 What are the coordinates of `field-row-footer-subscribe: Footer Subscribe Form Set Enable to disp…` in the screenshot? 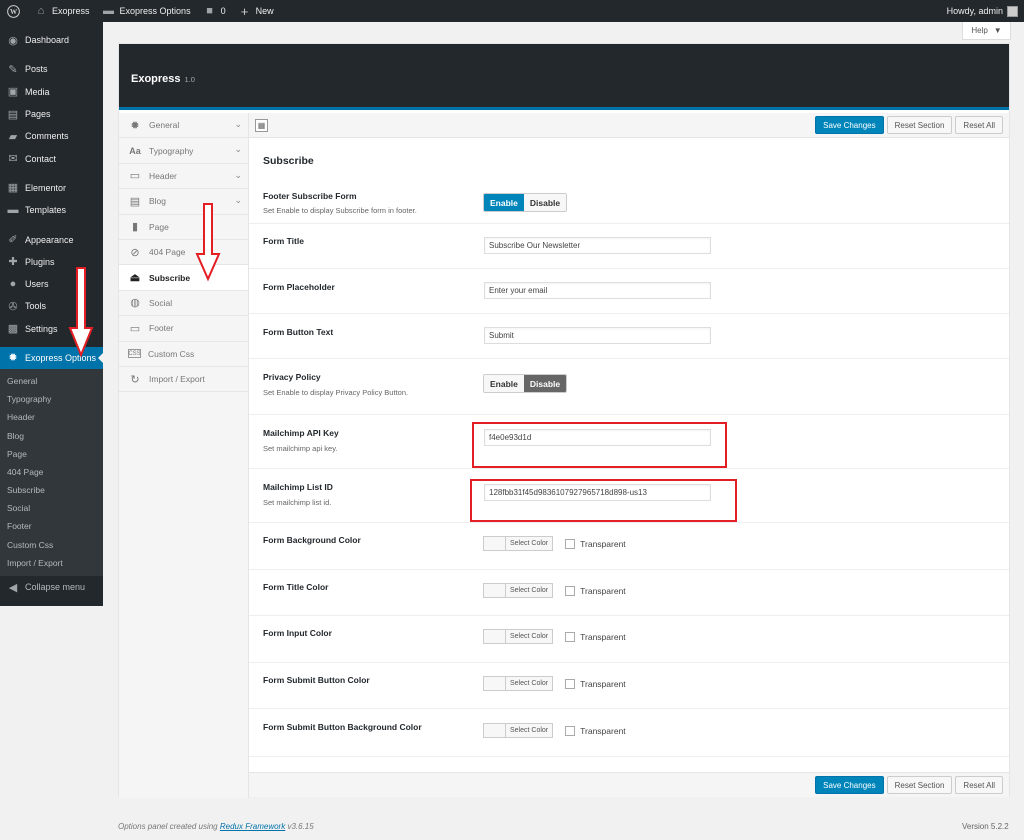 It's located at (629, 201).